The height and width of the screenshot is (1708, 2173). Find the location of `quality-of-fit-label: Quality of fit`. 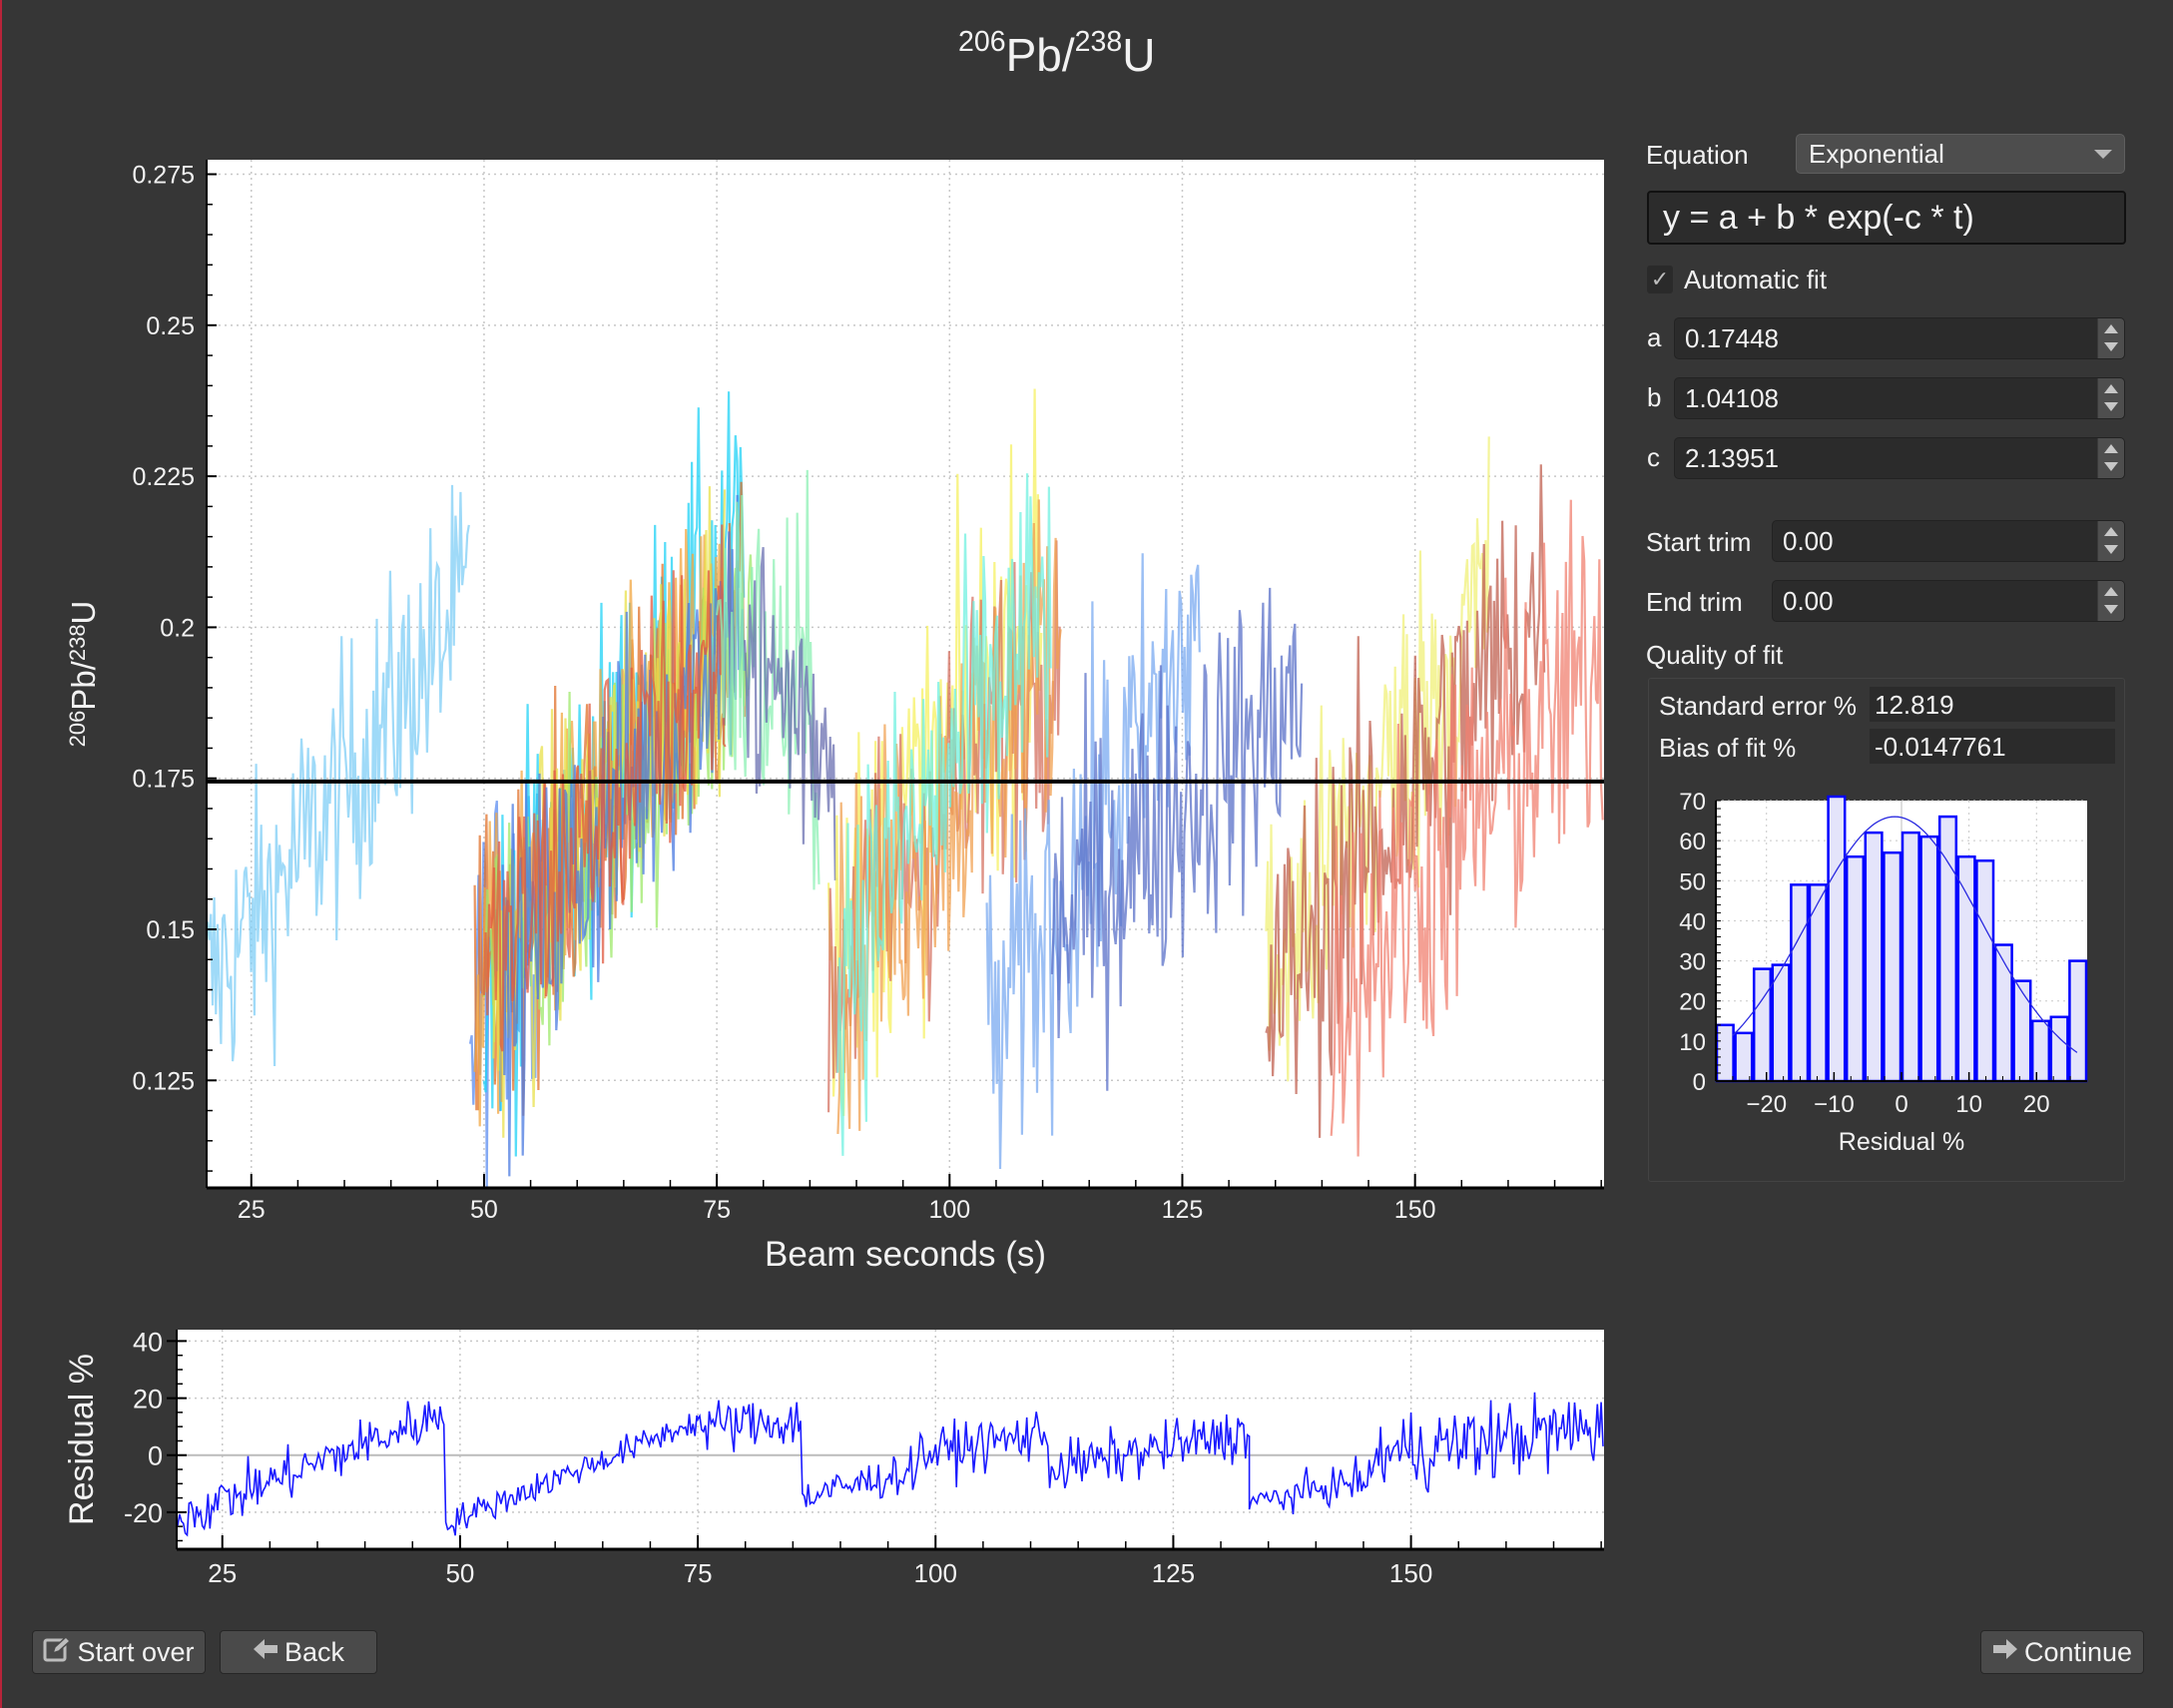

quality-of-fit-label: Quality of fit is located at coordinates (1715, 655).